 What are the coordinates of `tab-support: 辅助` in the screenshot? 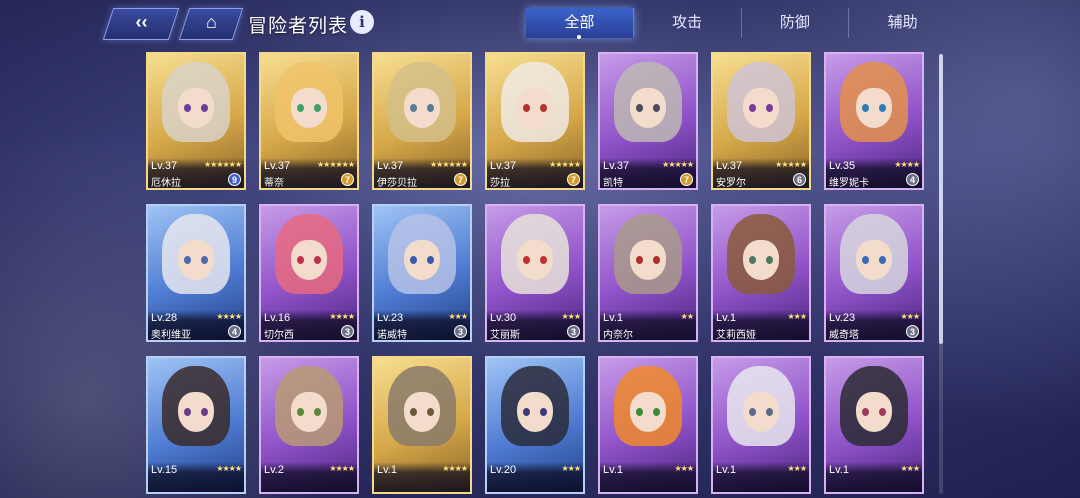 It's located at (902, 23).